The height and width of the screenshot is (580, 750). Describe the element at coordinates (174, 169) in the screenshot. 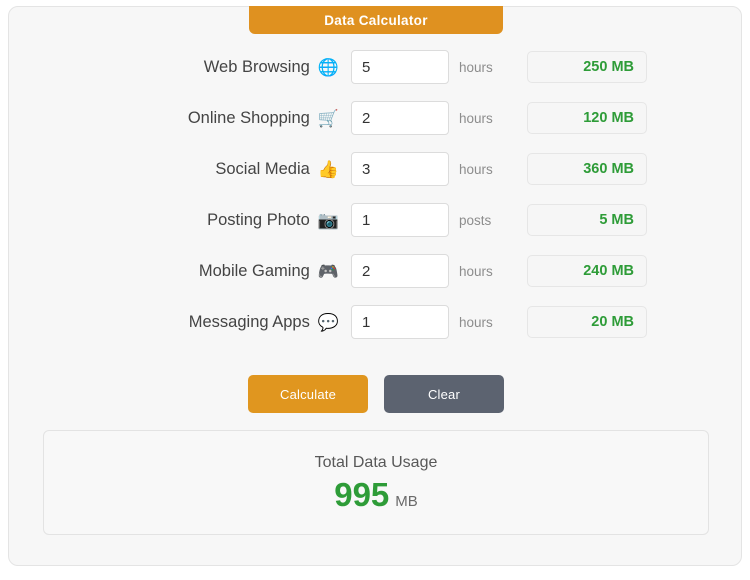

I see `row-label-social-media: Social Media 👍` at that location.